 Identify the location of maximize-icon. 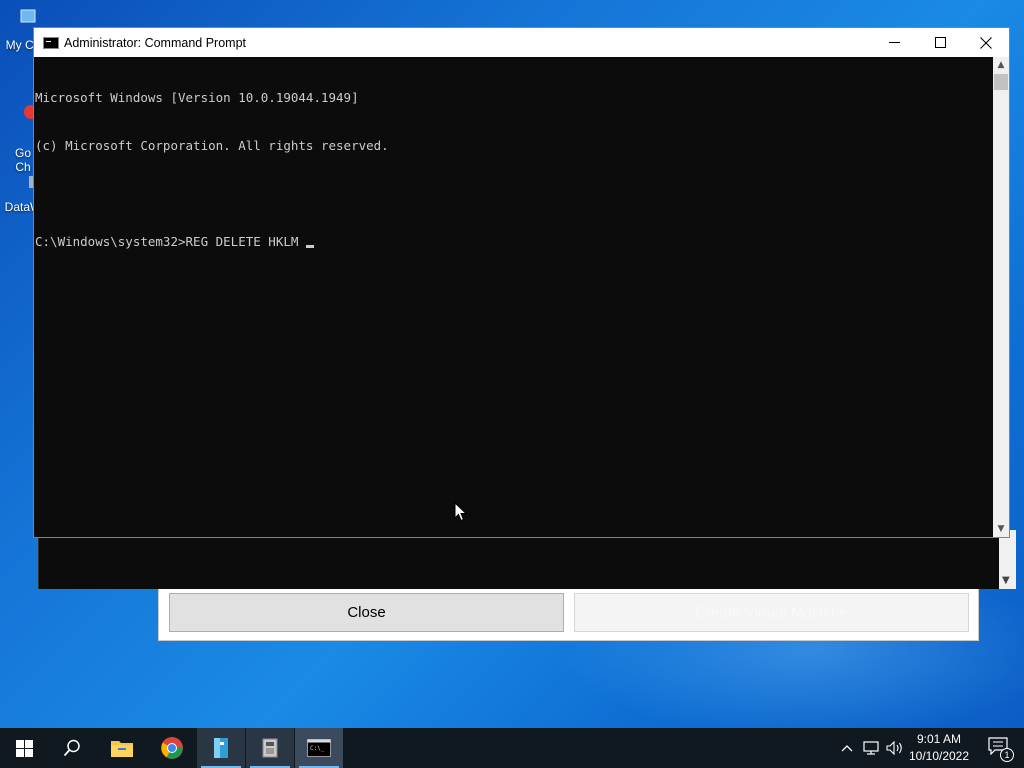
(940, 42).